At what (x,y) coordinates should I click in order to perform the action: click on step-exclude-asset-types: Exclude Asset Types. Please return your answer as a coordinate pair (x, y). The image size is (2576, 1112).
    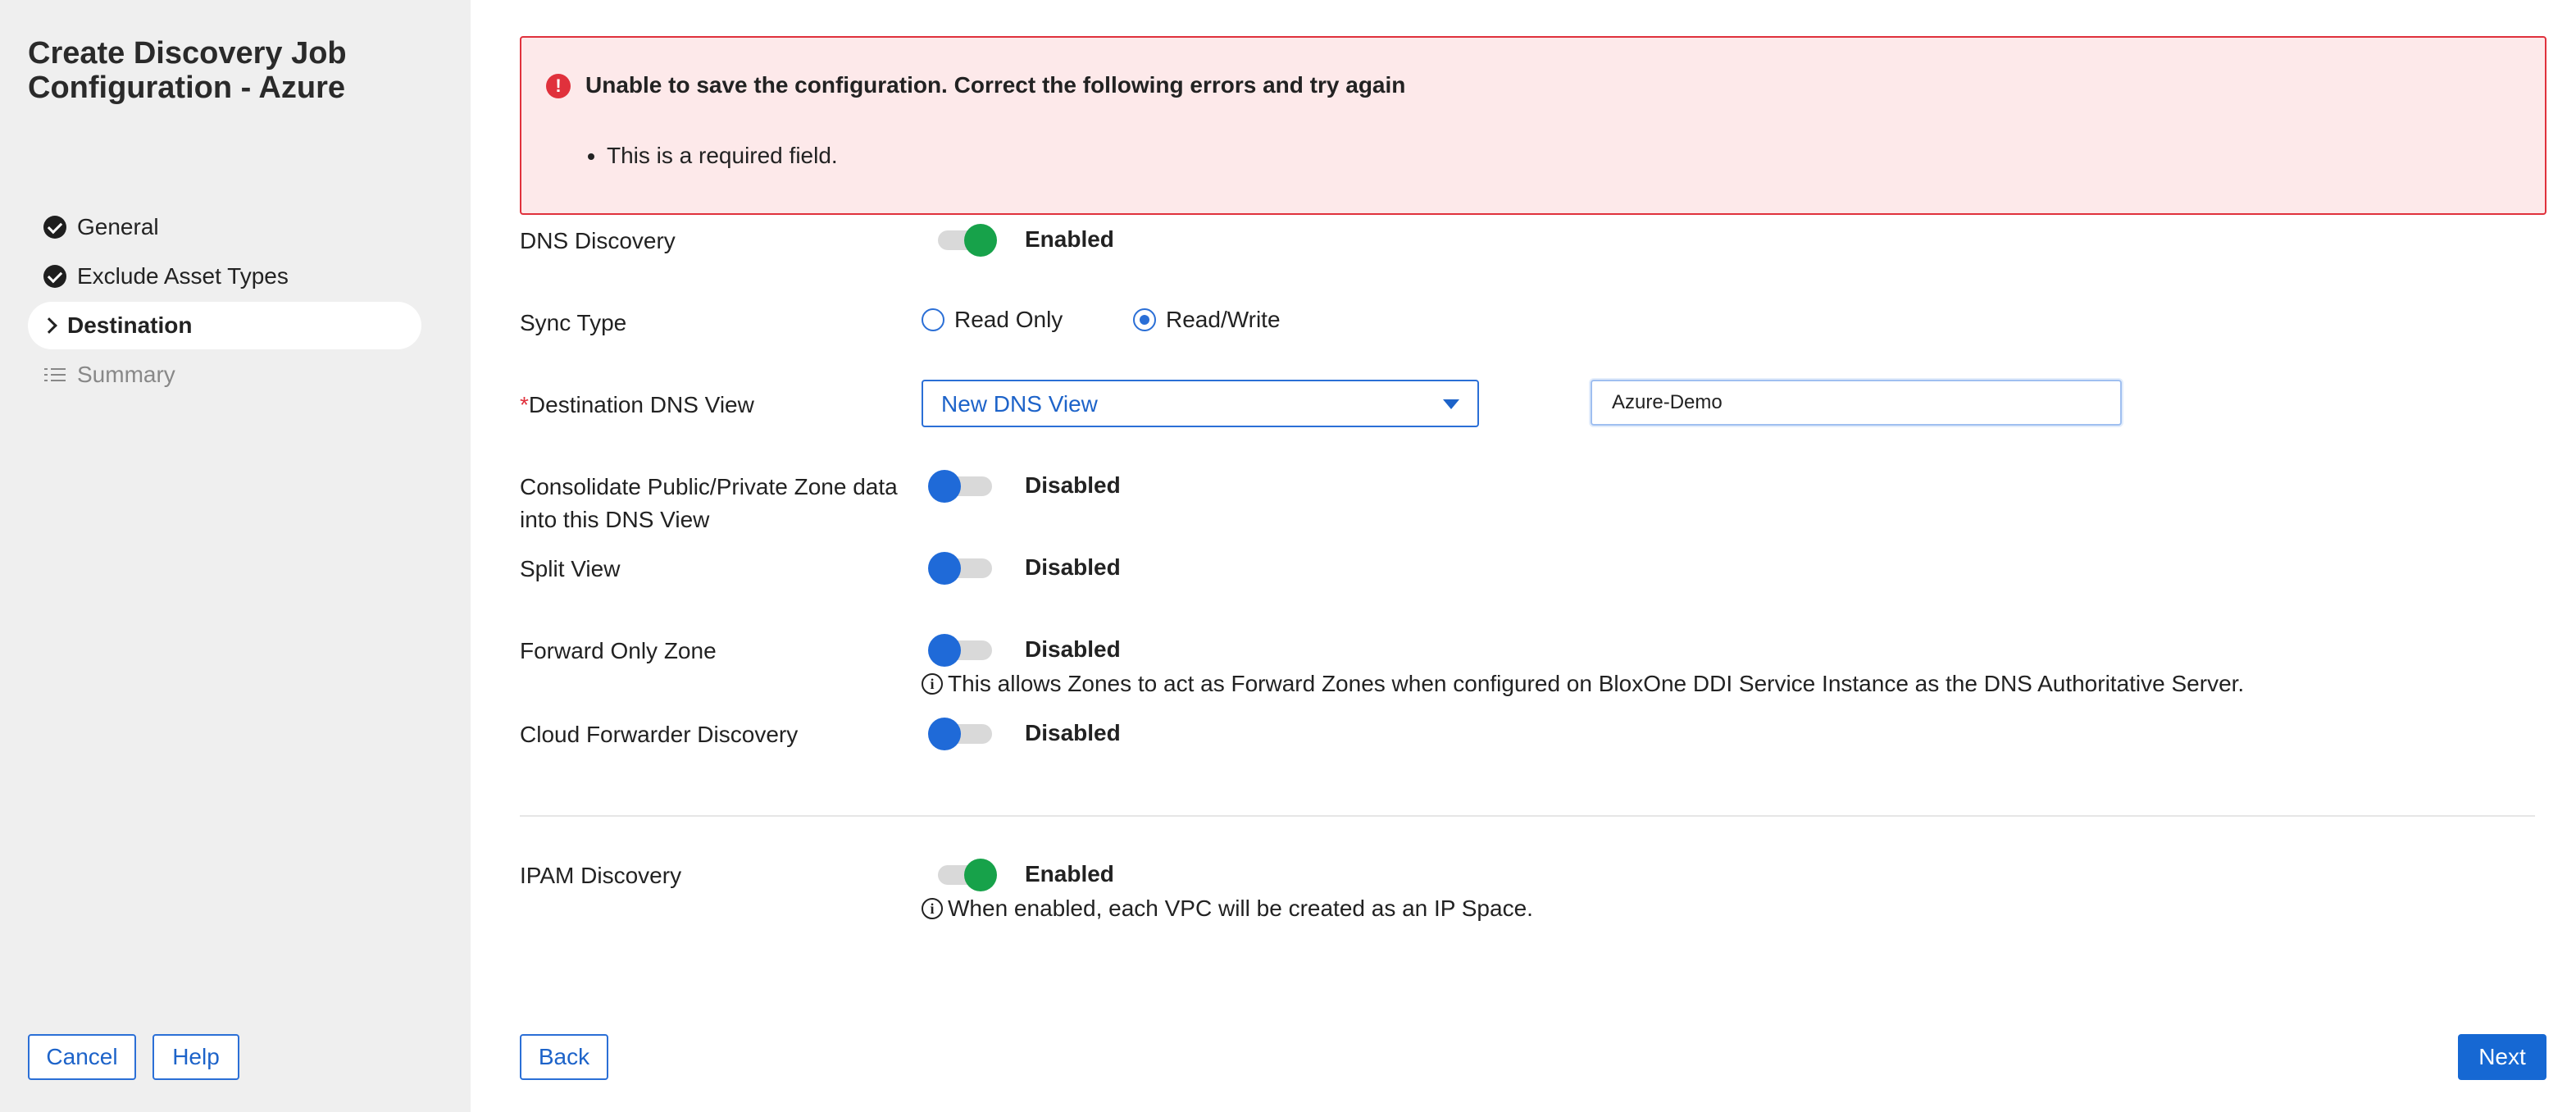
    Looking at the image, I should click on (224, 276).